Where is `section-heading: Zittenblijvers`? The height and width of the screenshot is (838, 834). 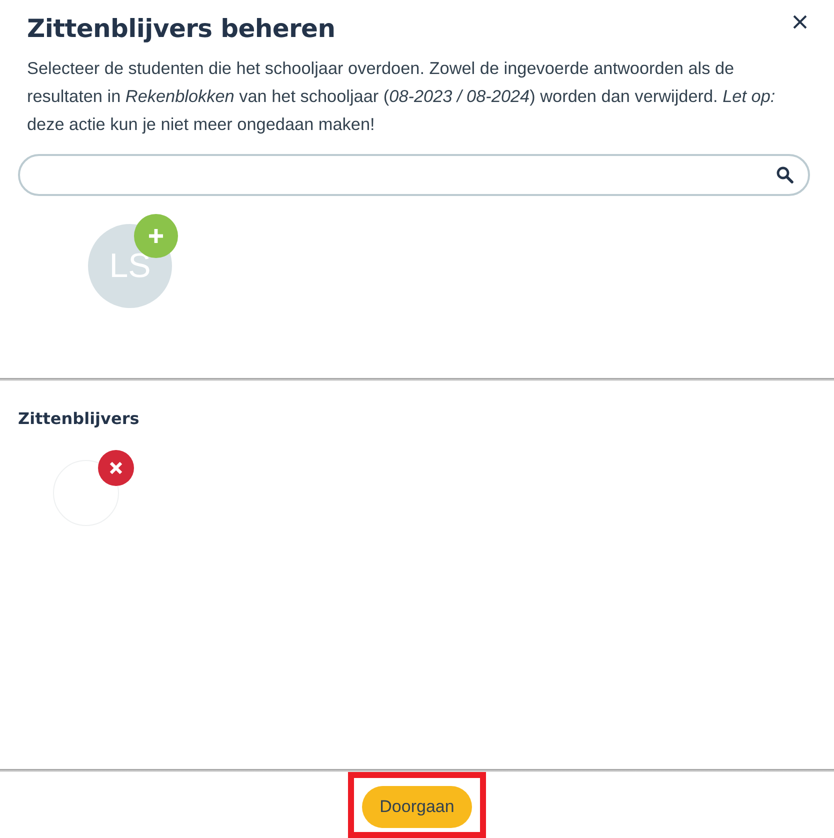 section-heading: Zittenblijvers is located at coordinates (79, 418).